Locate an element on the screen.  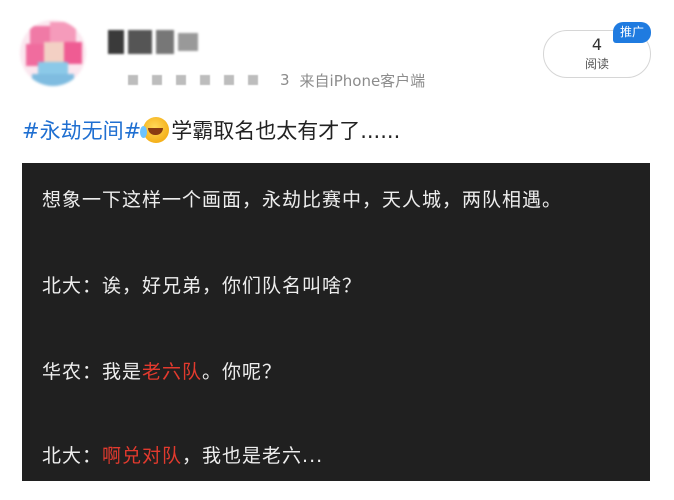
username-redacted is located at coordinates (154, 42).